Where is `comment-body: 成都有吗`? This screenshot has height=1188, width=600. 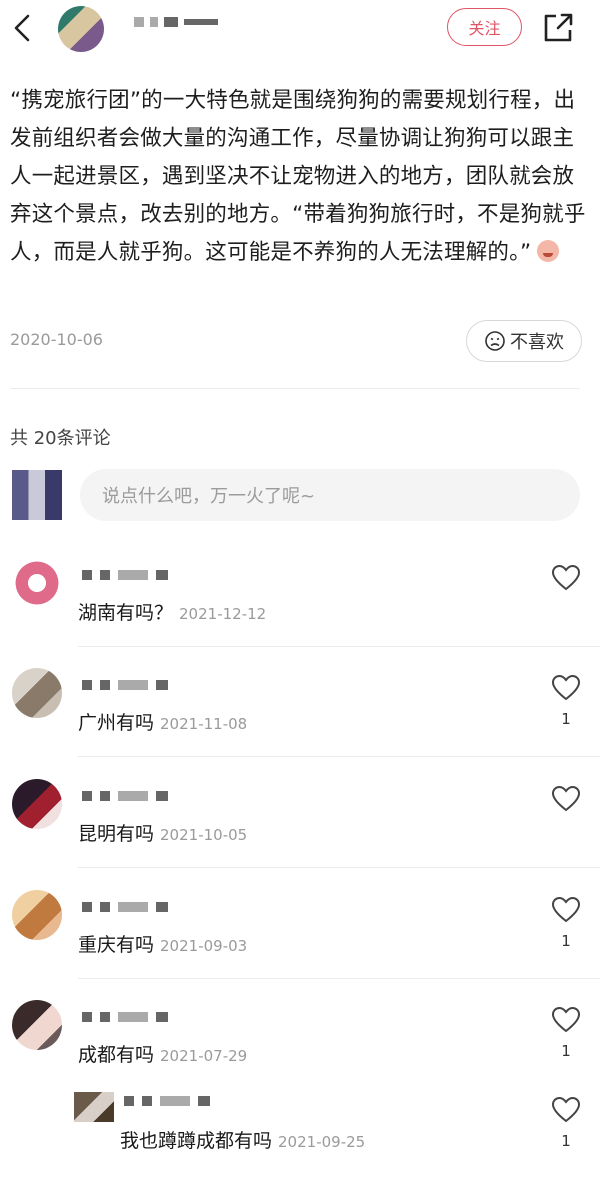 comment-body: 成都有吗 is located at coordinates (116, 1055).